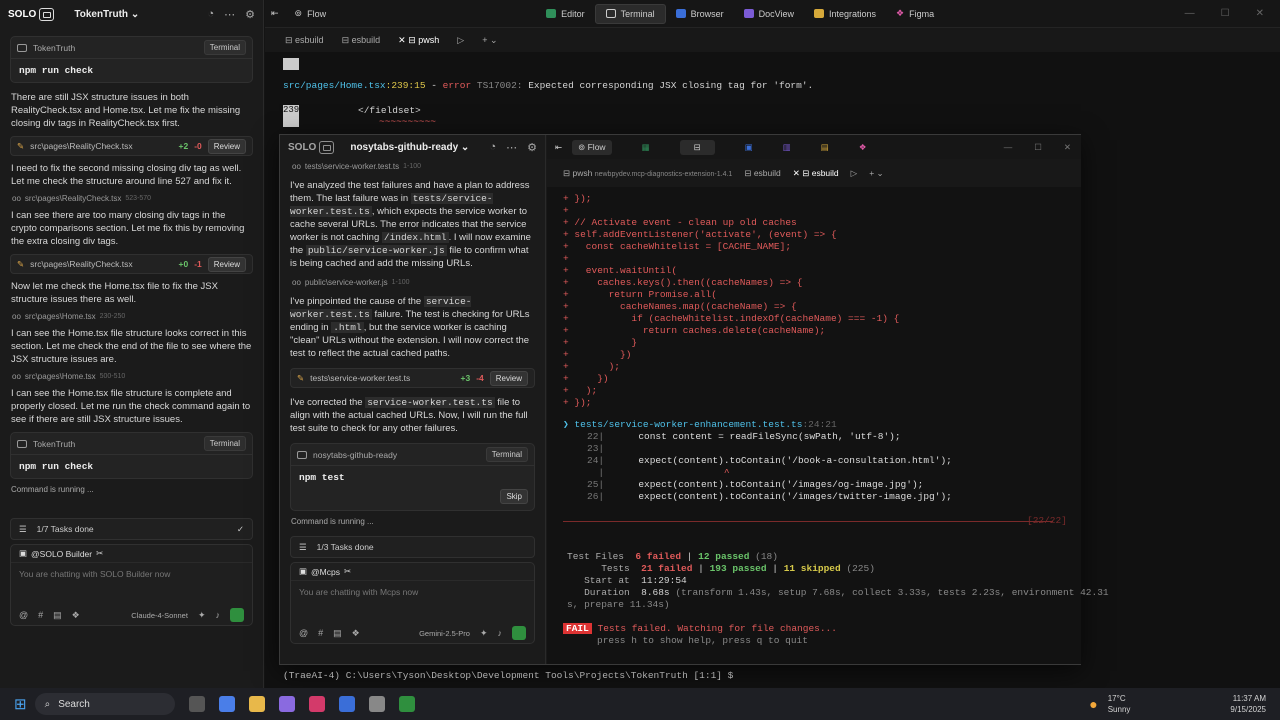 The width and height of the screenshot is (1280, 720). Describe the element at coordinates (361, 40) in the screenshot. I see `tab-esbuild-2: ⊟ esbuild` at that location.